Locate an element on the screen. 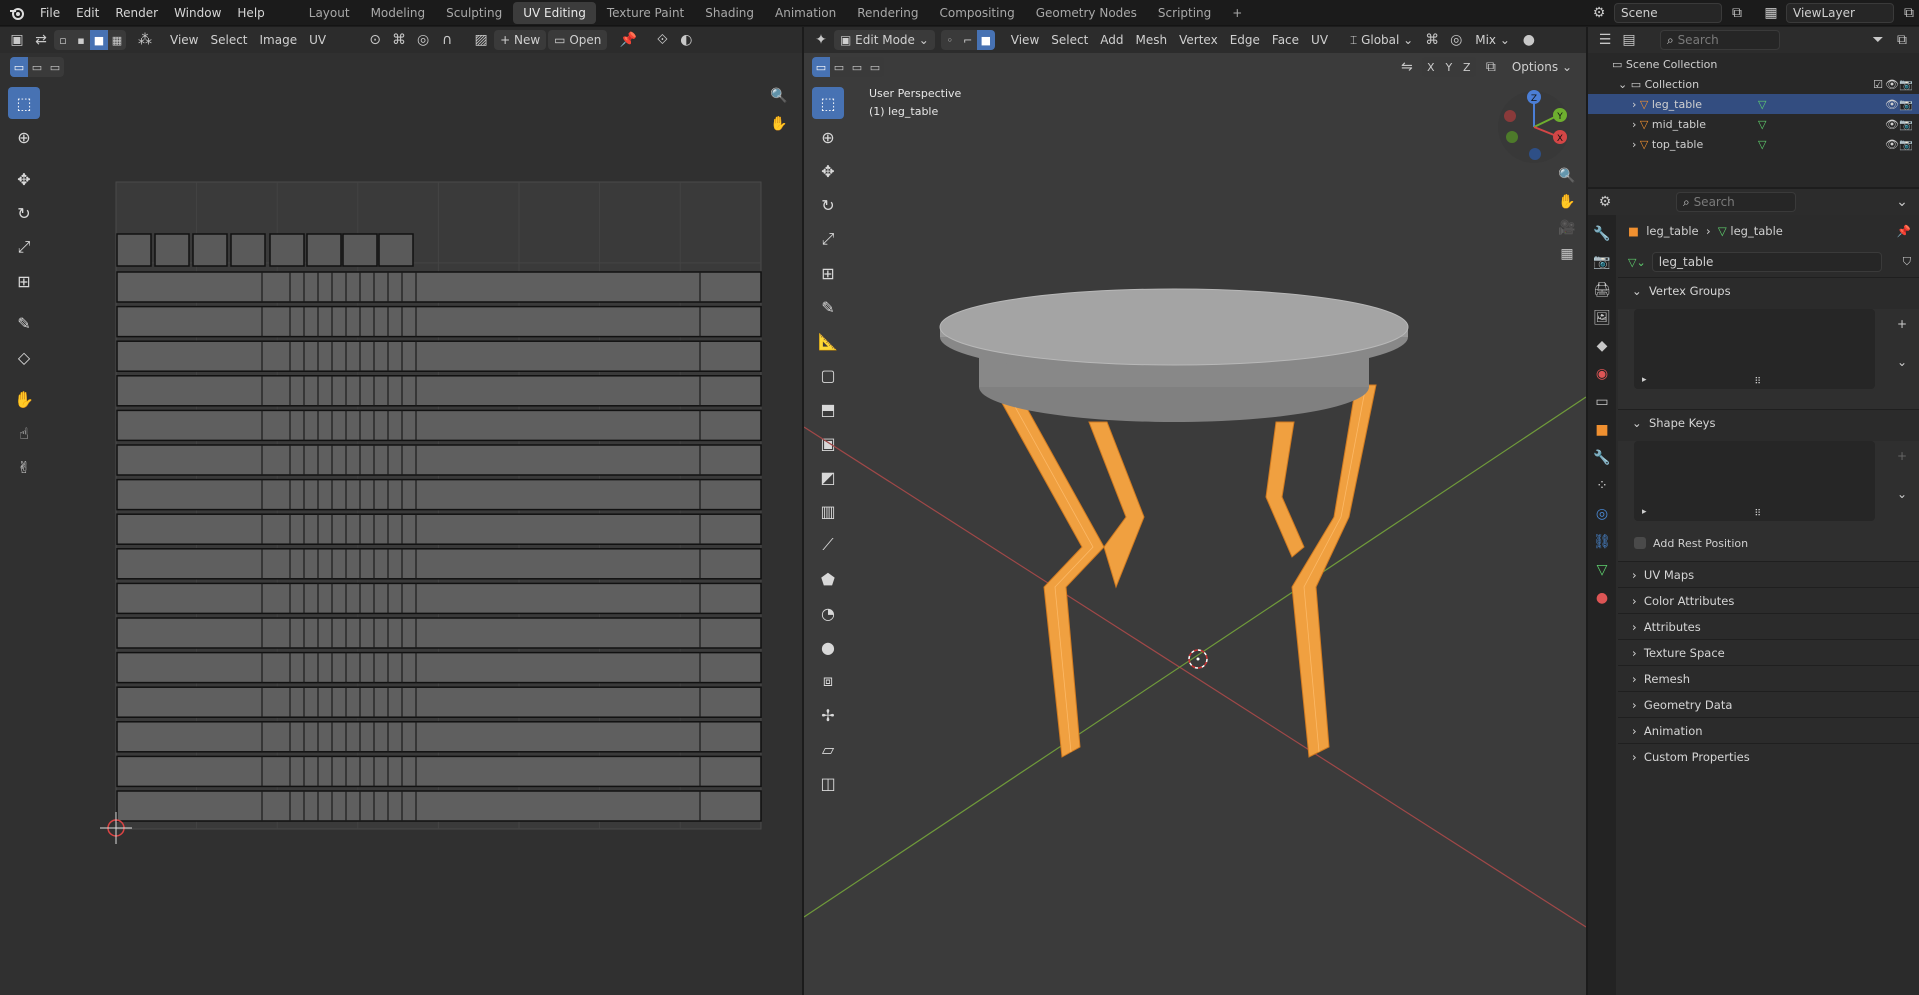 The width and height of the screenshot is (1919, 995). viewport-menu-edge: Edge is located at coordinates (1245, 40).